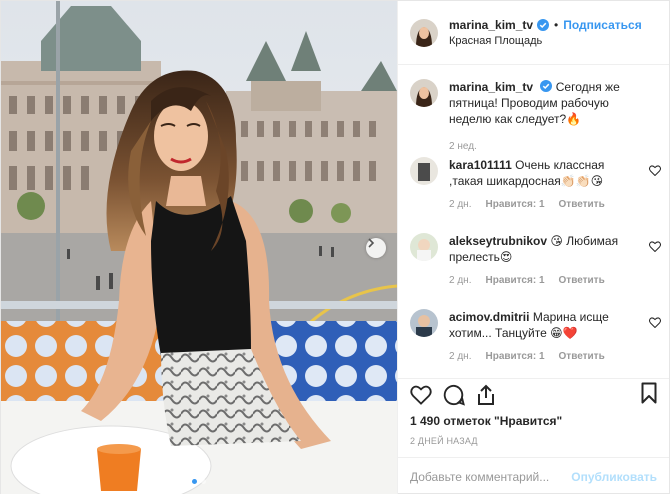  What do you see at coordinates (614, 477) in the screenshot?
I see `publish-button: Опубликовать` at bounding box center [614, 477].